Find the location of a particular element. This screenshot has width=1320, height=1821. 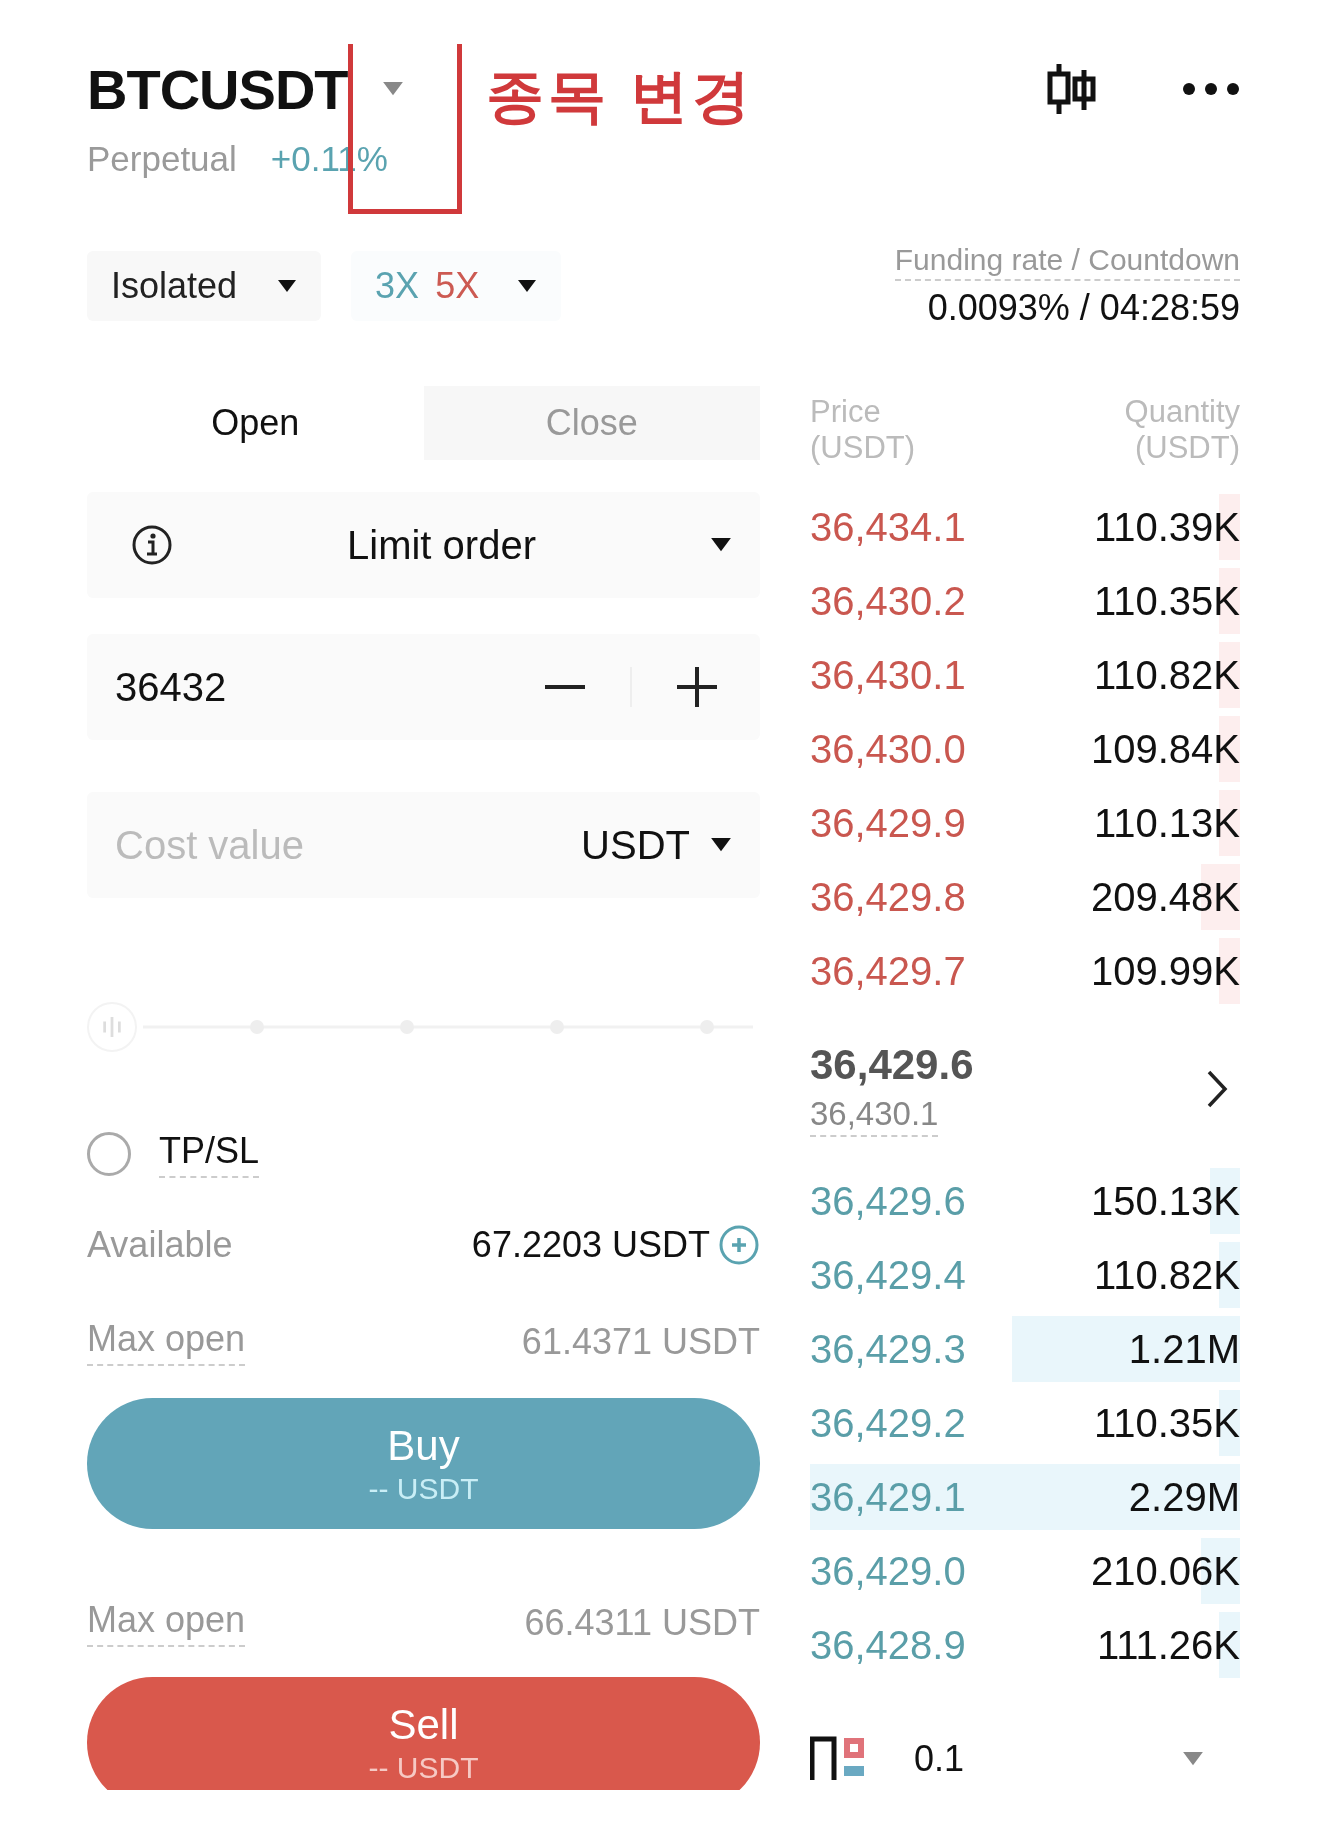

column-header: Quantity (USDT) is located at coordinates (1182, 430).